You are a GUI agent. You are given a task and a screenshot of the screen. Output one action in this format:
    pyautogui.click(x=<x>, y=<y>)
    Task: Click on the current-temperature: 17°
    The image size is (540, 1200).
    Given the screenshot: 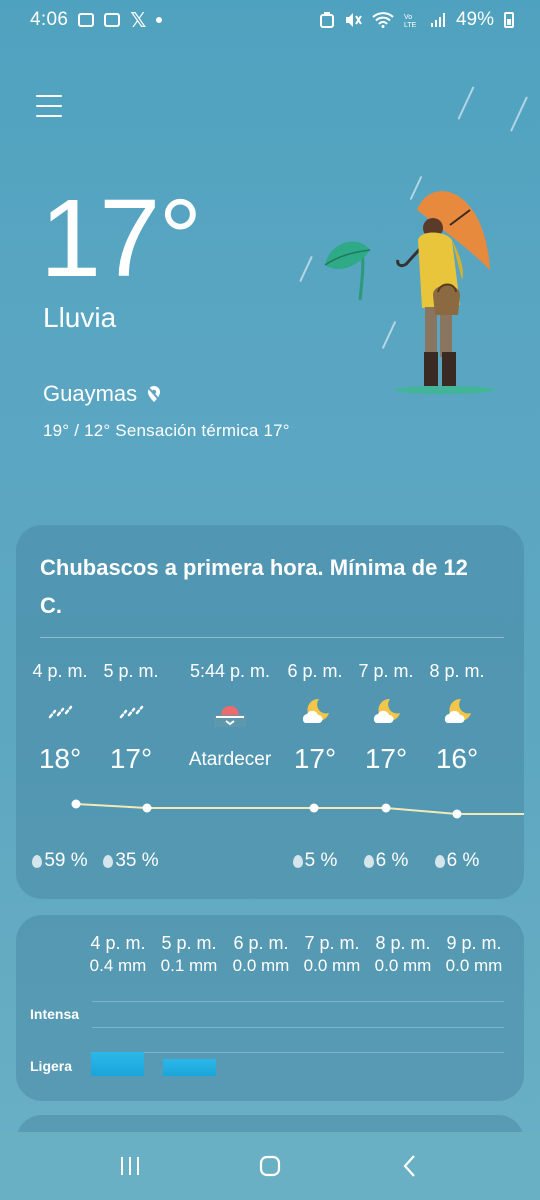 What is the action you would take?
    pyautogui.click(x=121, y=238)
    